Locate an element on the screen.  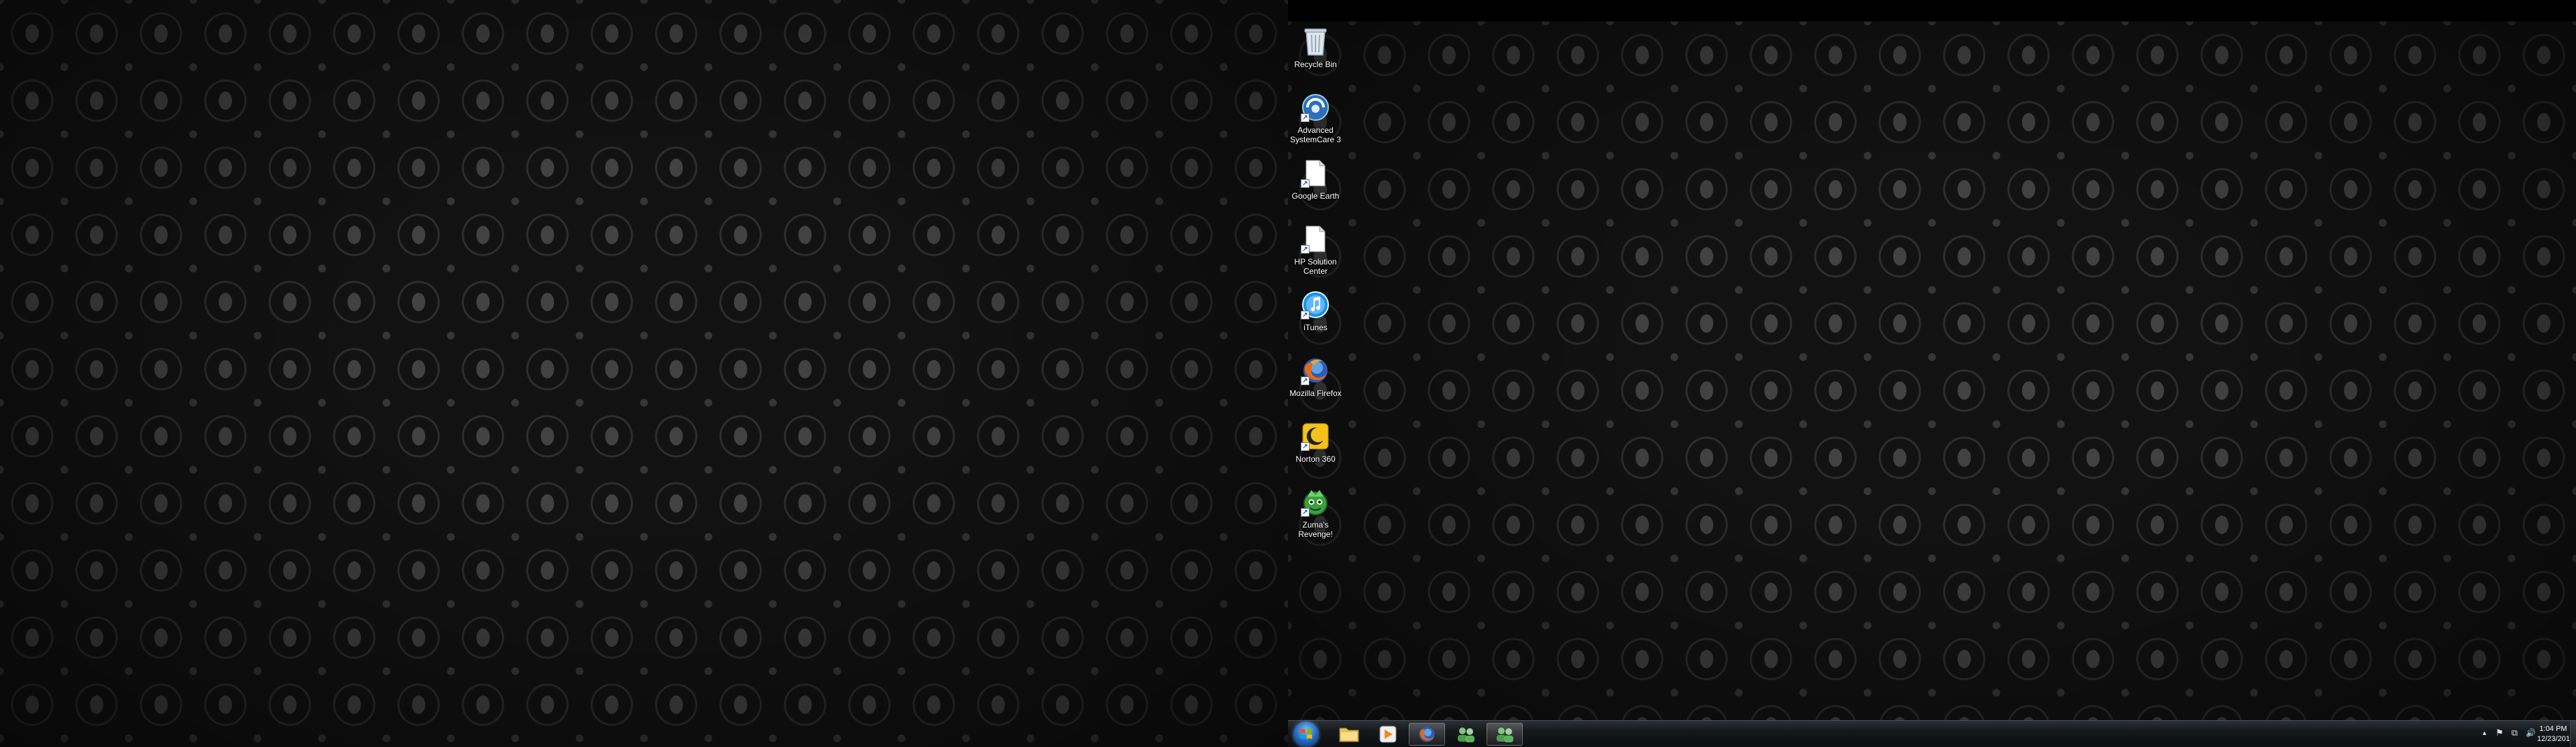
desktop-icon-label: Zuma's Revenge! is located at coordinates (1315, 530).